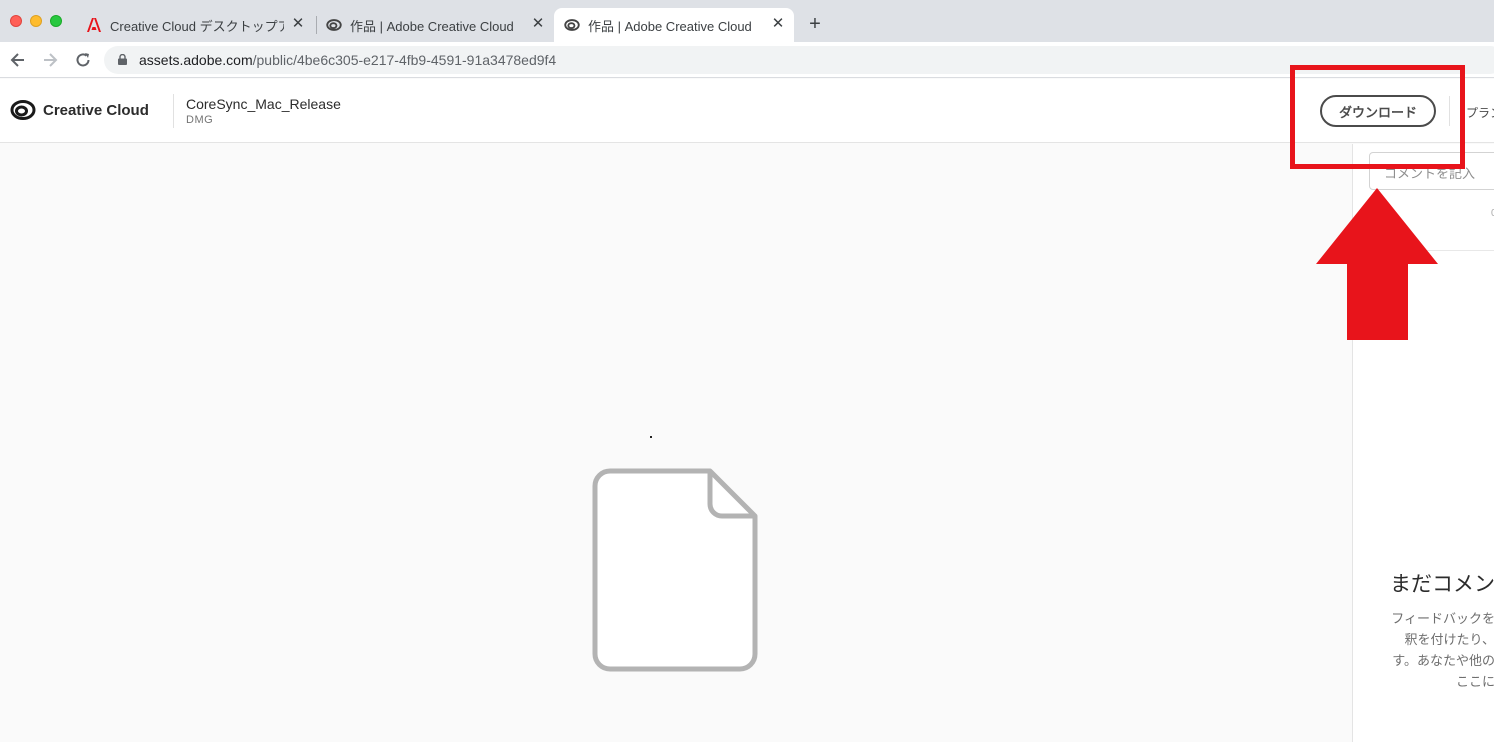 This screenshot has width=1494, height=742. Describe the element at coordinates (16, 21) in the screenshot. I see `window-close-button` at that location.